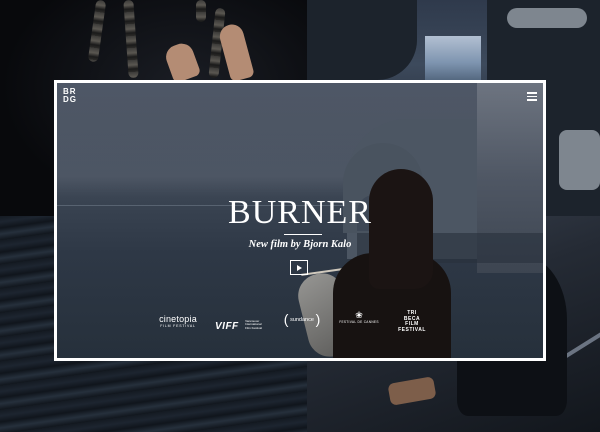 This screenshot has width=600, height=432. I want to click on cliff-graphic, so click(362, 40).